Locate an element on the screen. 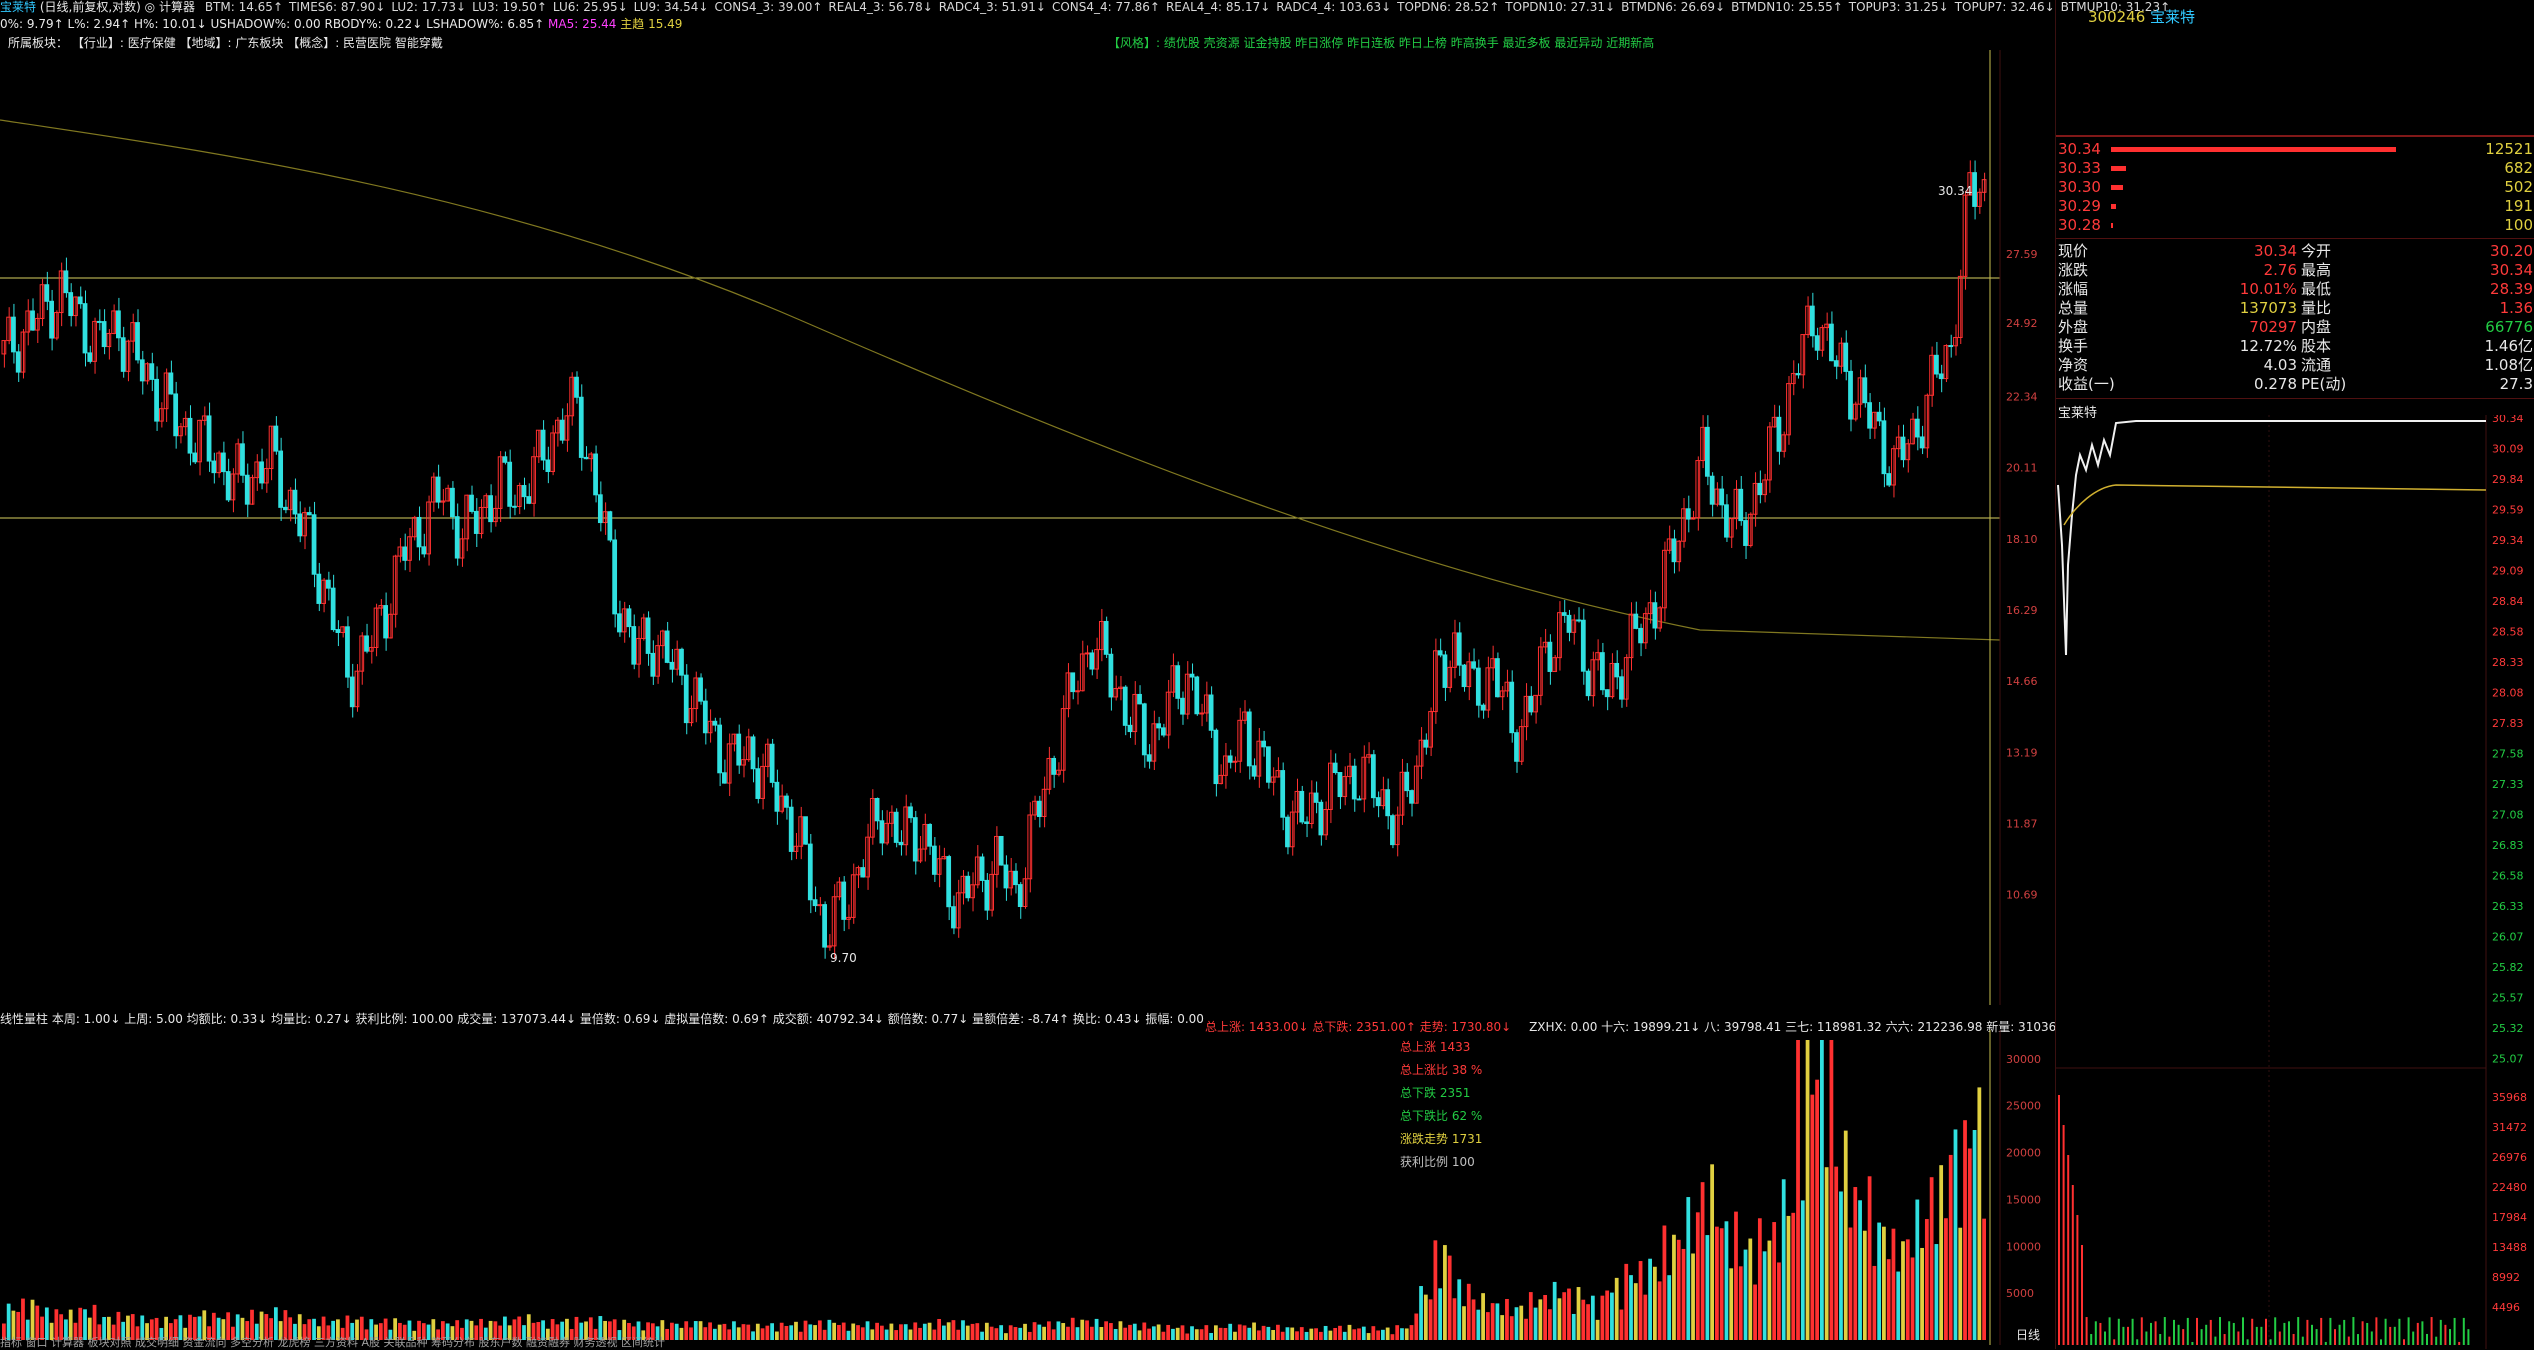 The height and width of the screenshot is (1350, 2534). stock-name: 宝莱特 is located at coordinates (18, 7).